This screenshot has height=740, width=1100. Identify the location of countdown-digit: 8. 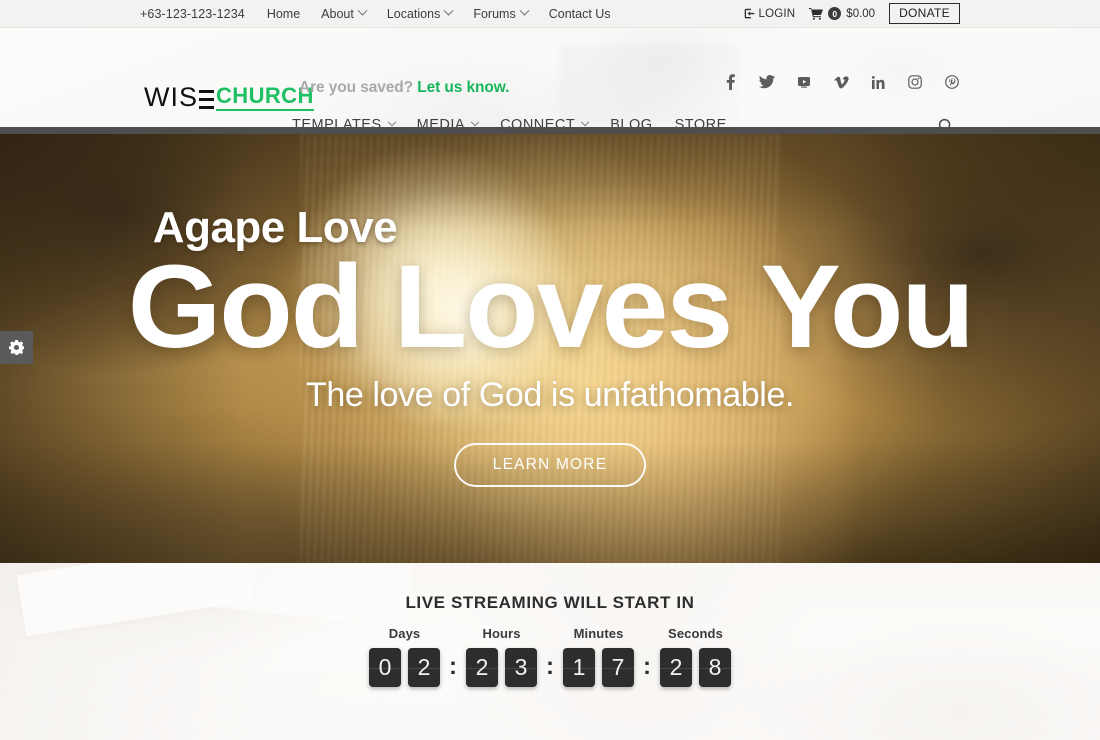
(715, 667).